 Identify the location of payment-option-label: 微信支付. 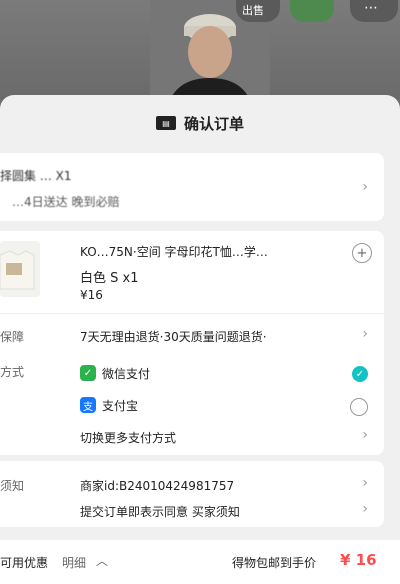
(126, 374).